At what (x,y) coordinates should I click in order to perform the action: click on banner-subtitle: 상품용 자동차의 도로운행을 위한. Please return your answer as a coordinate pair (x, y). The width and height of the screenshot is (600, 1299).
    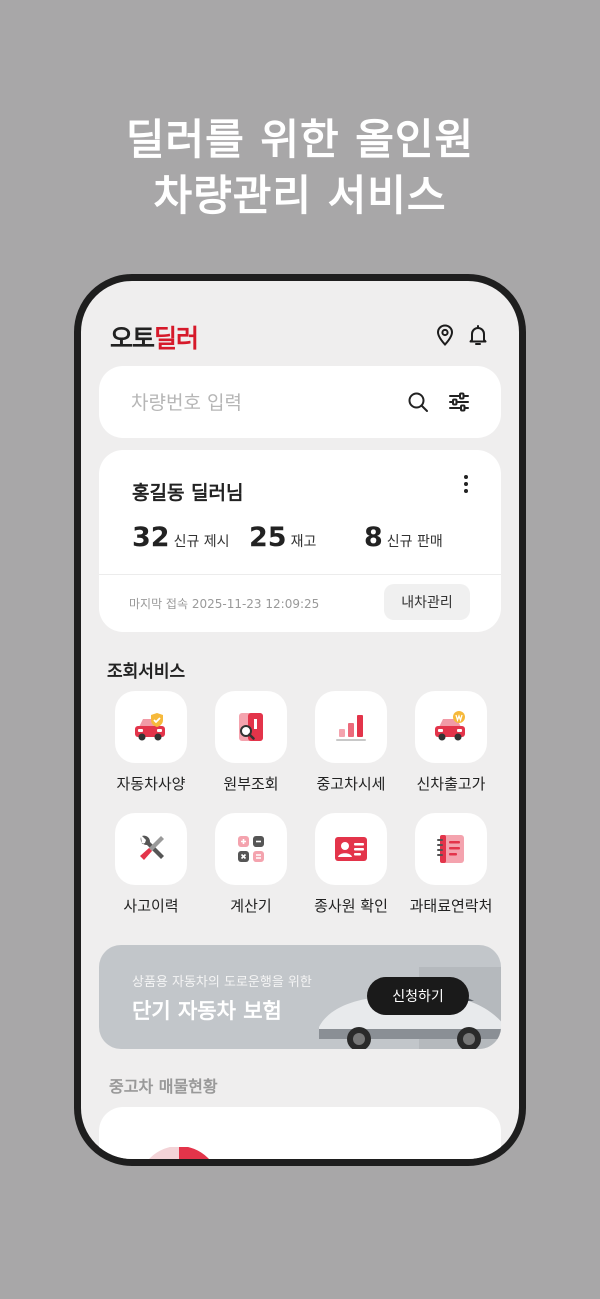
    Looking at the image, I should click on (222, 982).